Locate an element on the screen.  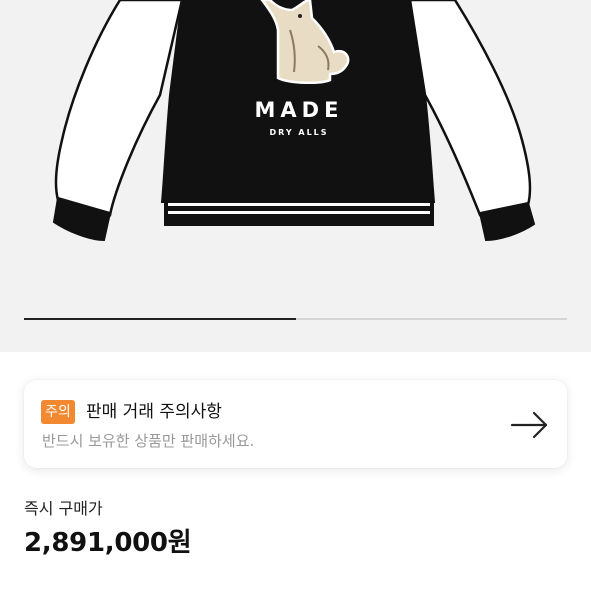
brand-subtext: DRY ALLS is located at coordinates (298, 132).